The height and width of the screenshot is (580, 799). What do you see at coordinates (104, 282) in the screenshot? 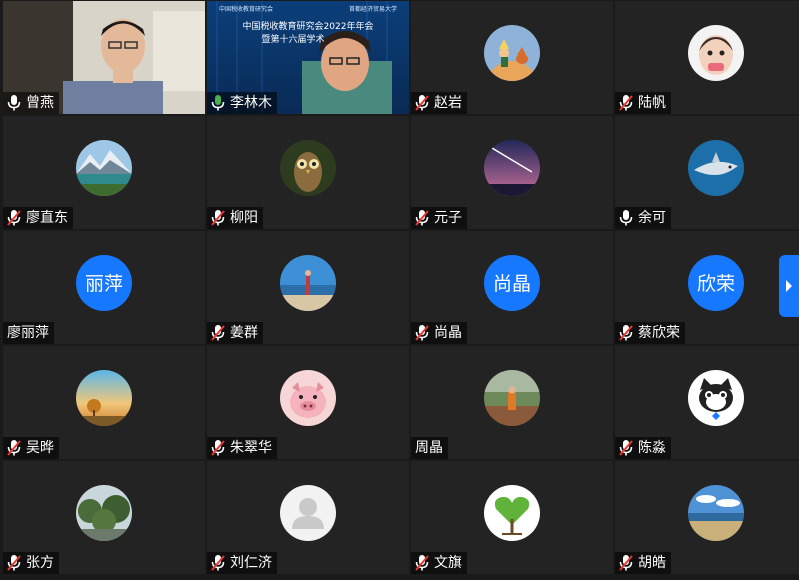
I see `initials-avatar: 丽萍` at bounding box center [104, 282].